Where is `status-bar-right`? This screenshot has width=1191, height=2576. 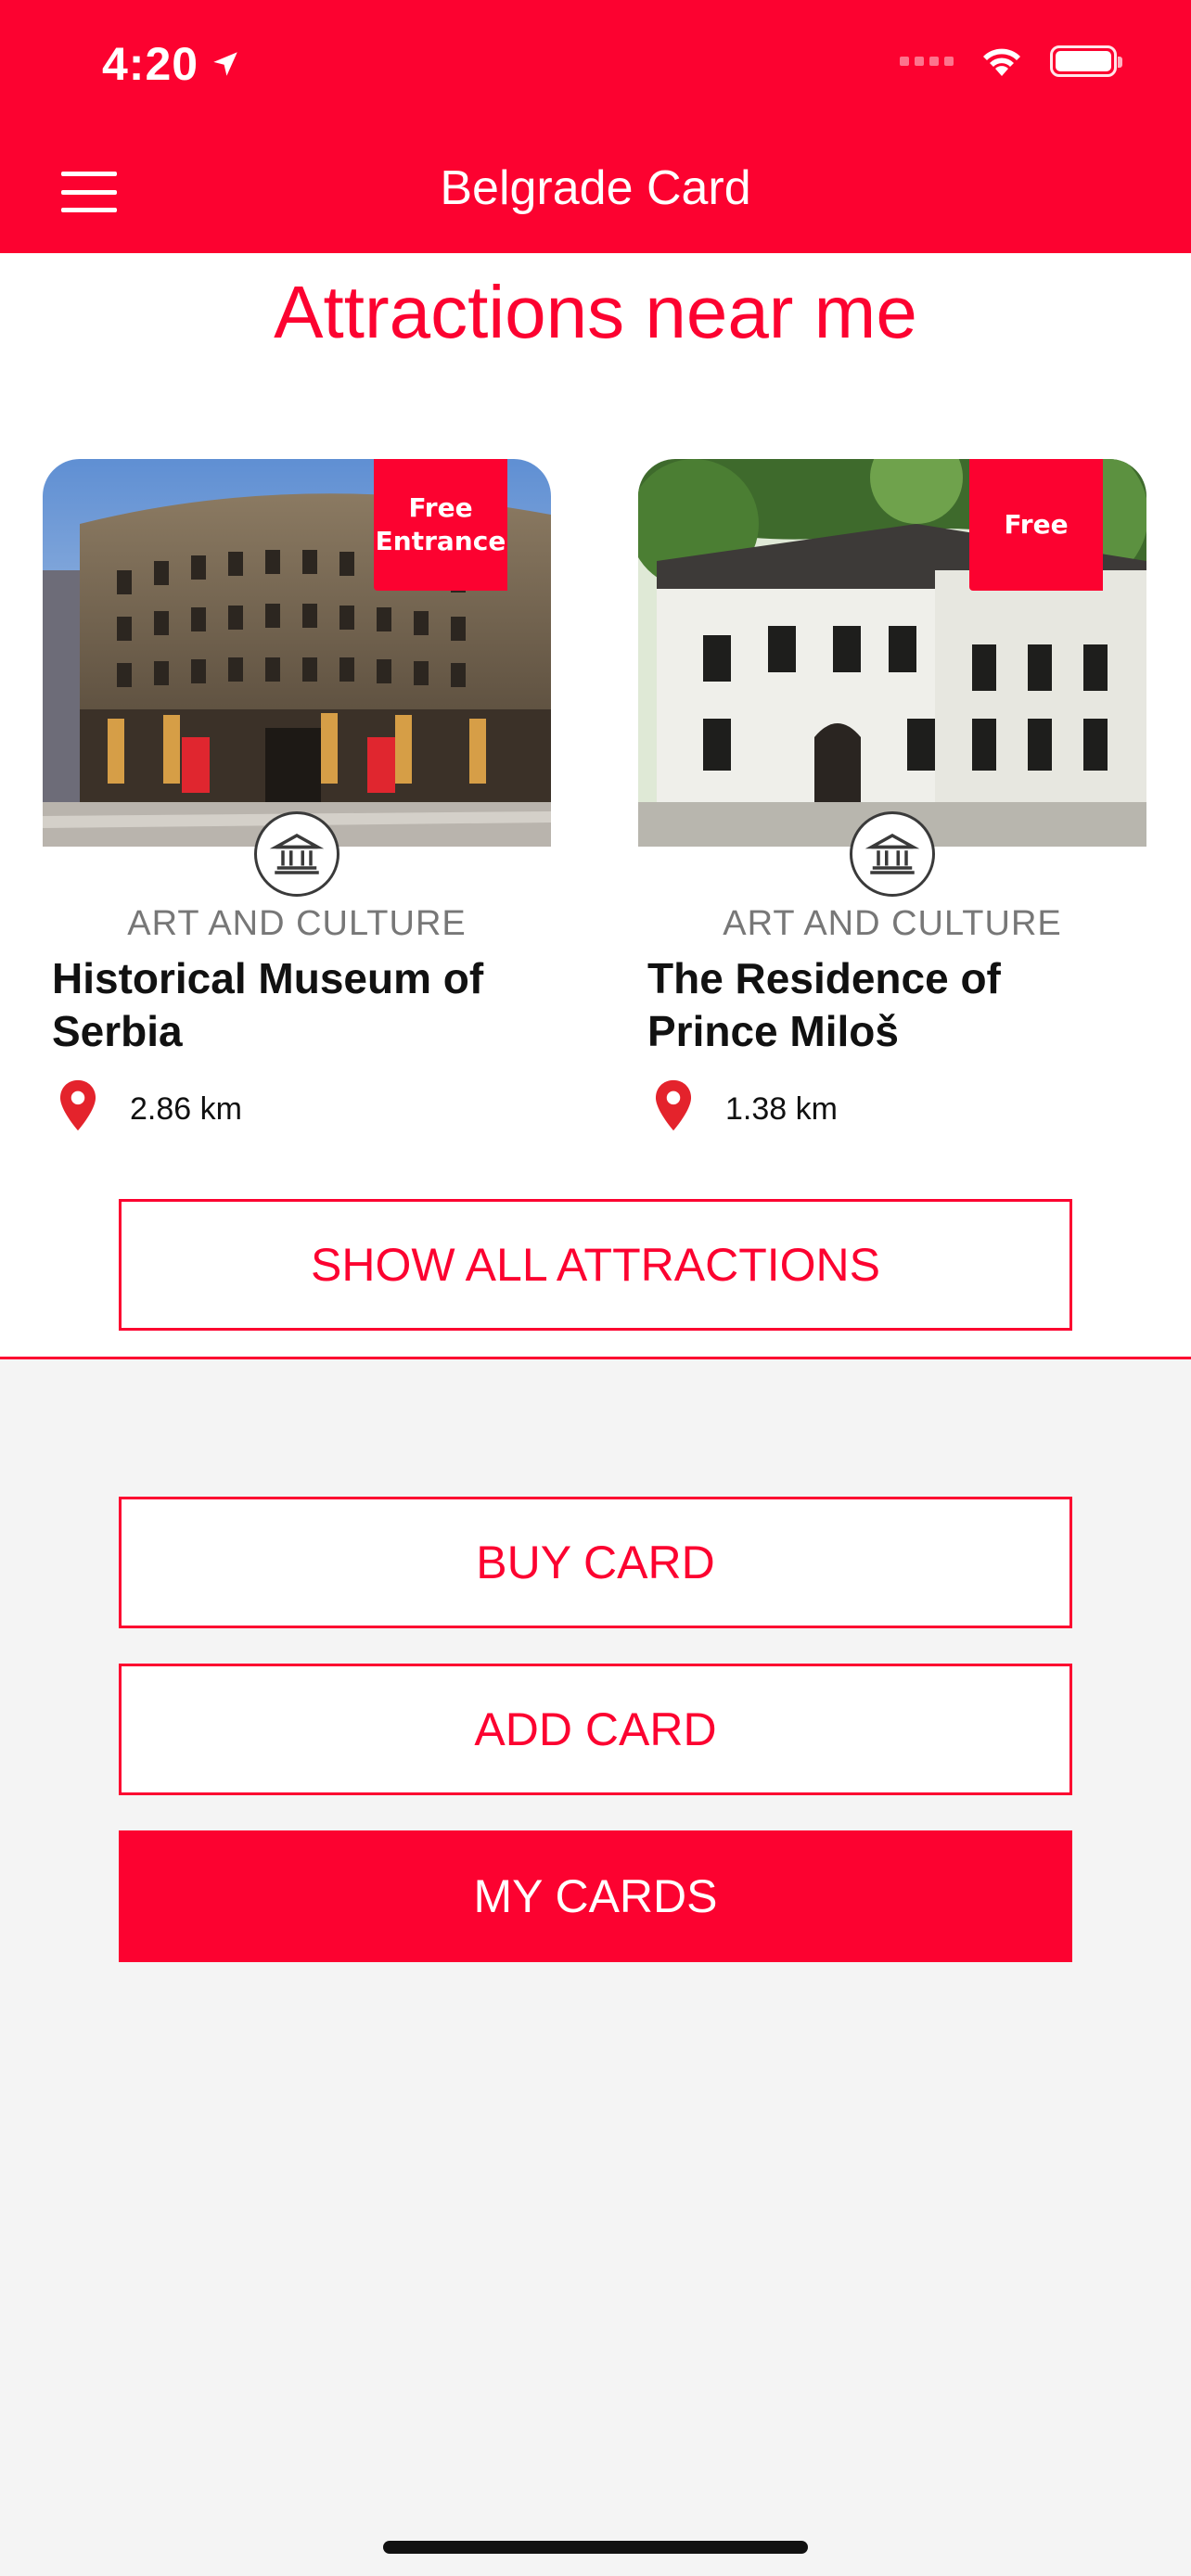 status-bar-right is located at coordinates (1011, 61).